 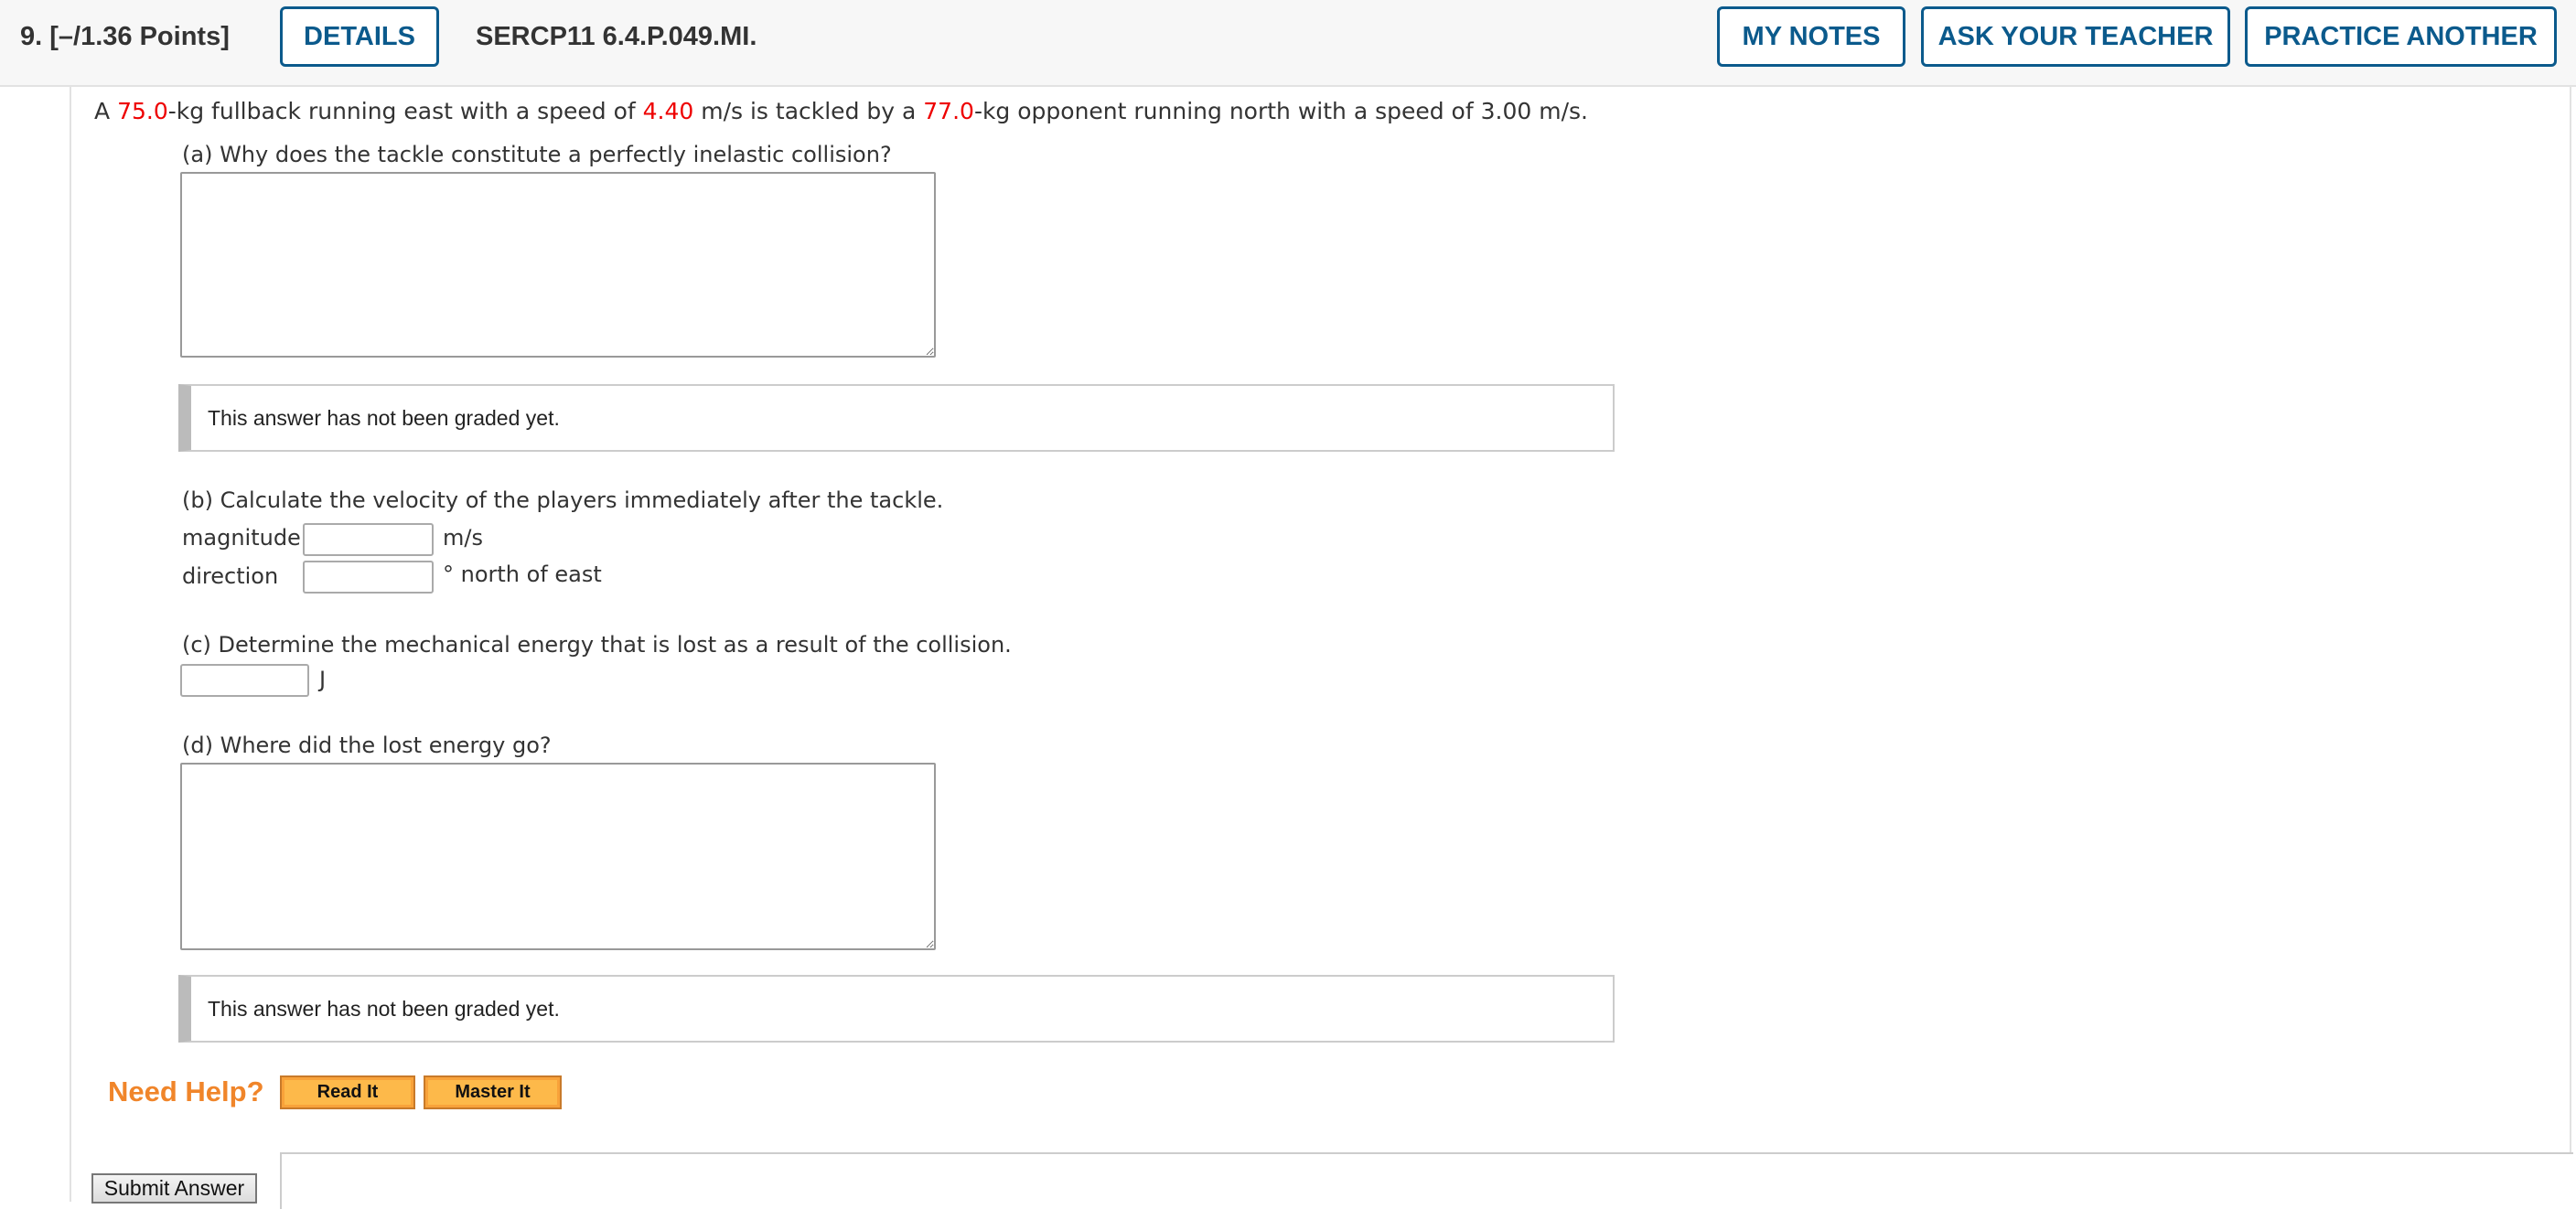 What do you see at coordinates (231, 576) in the screenshot?
I see `direction-label: direction` at bounding box center [231, 576].